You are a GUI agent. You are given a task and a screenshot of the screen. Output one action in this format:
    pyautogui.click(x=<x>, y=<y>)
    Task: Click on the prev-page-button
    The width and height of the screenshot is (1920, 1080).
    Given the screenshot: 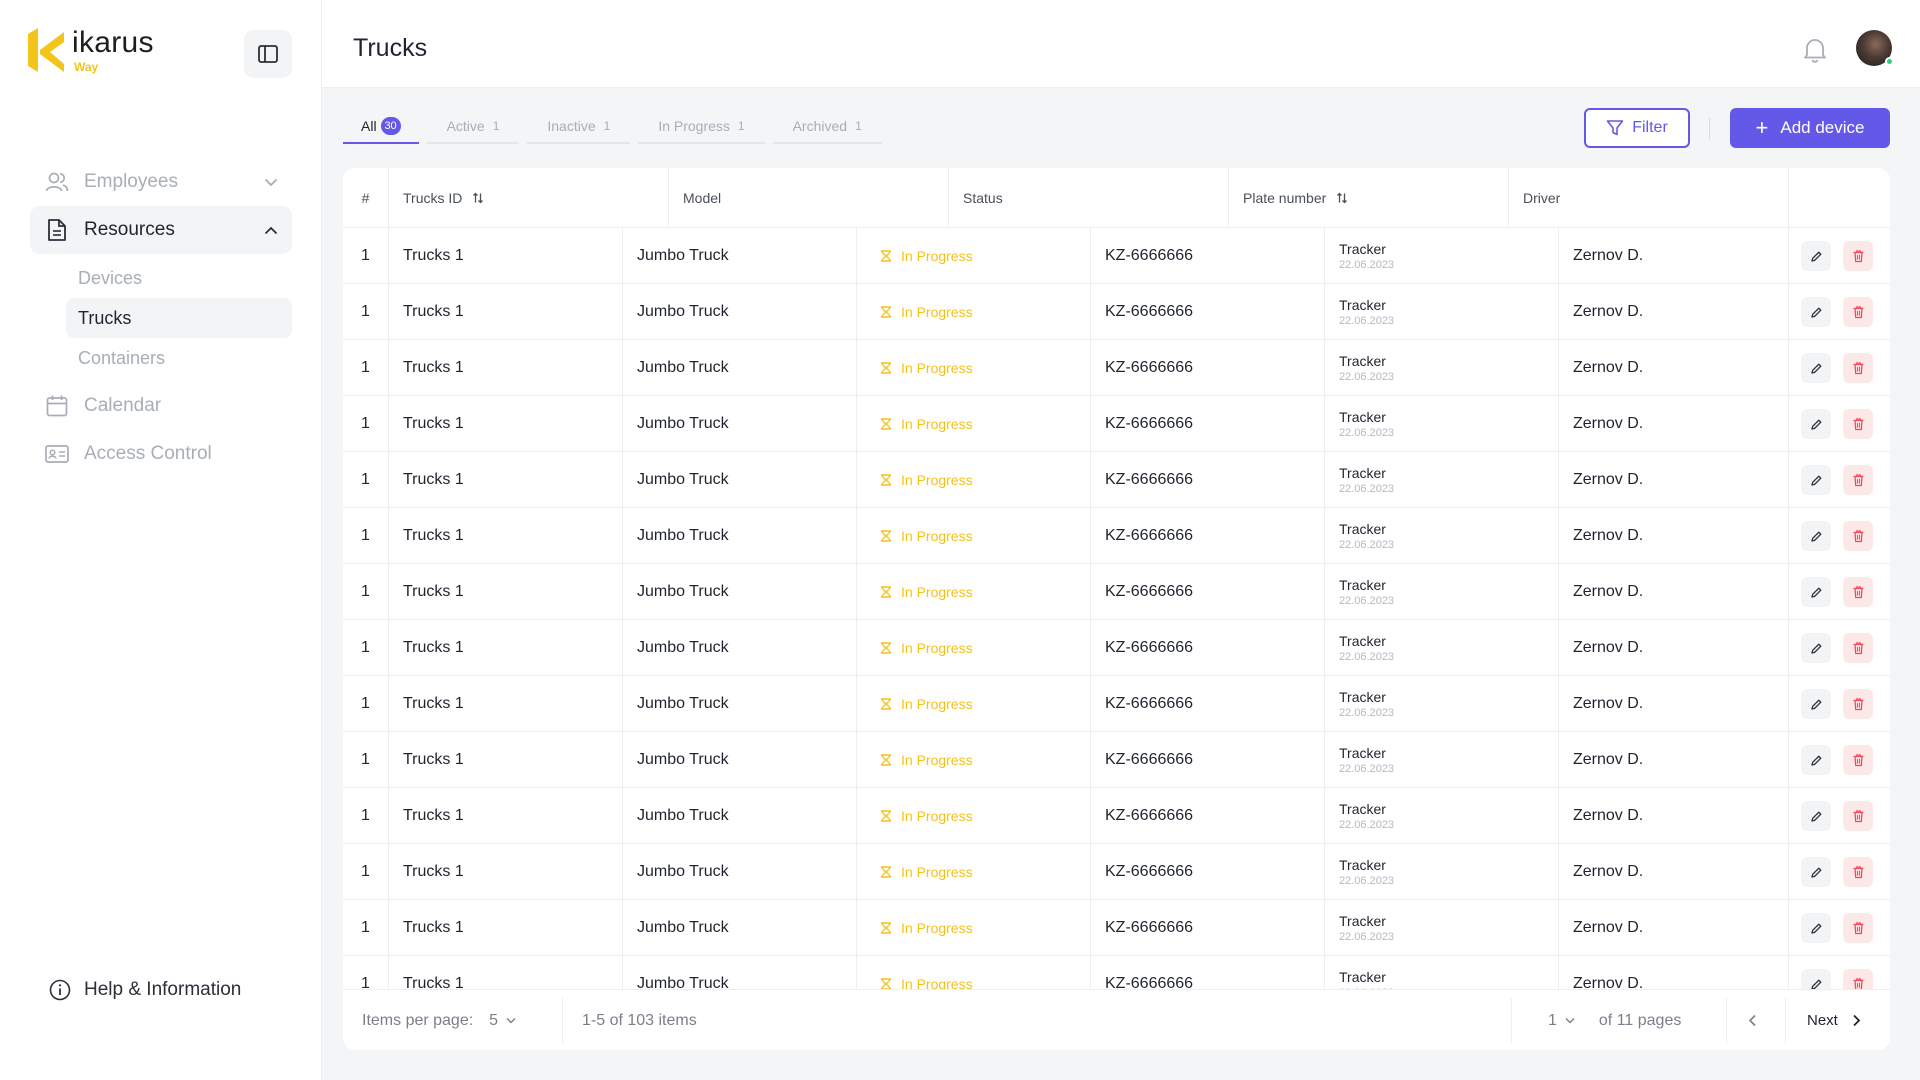 What is the action you would take?
    pyautogui.click(x=1752, y=1020)
    